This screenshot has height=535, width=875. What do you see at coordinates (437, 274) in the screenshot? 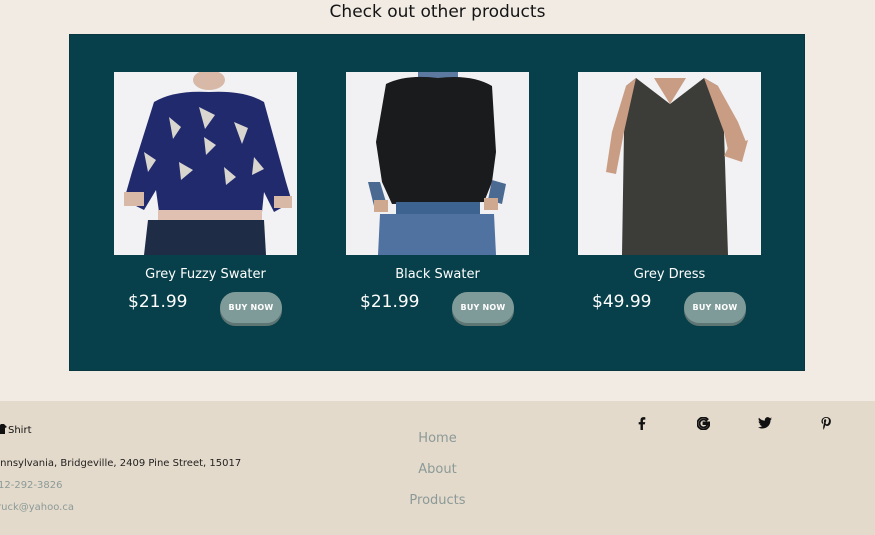
I see `product-name: Black Swater` at bounding box center [437, 274].